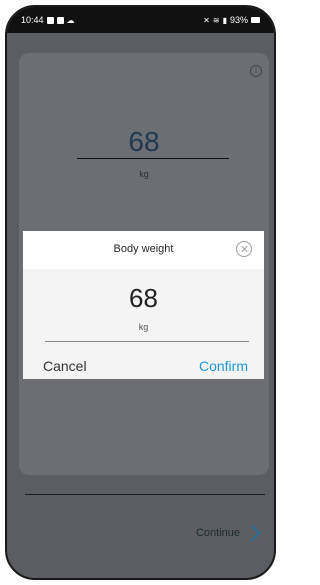 This screenshot has height=585, width=320. What do you see at coordinates (70, 20) in the screenshot?
I see `cloud-icon: ☁` at bounding box center [70, 20].